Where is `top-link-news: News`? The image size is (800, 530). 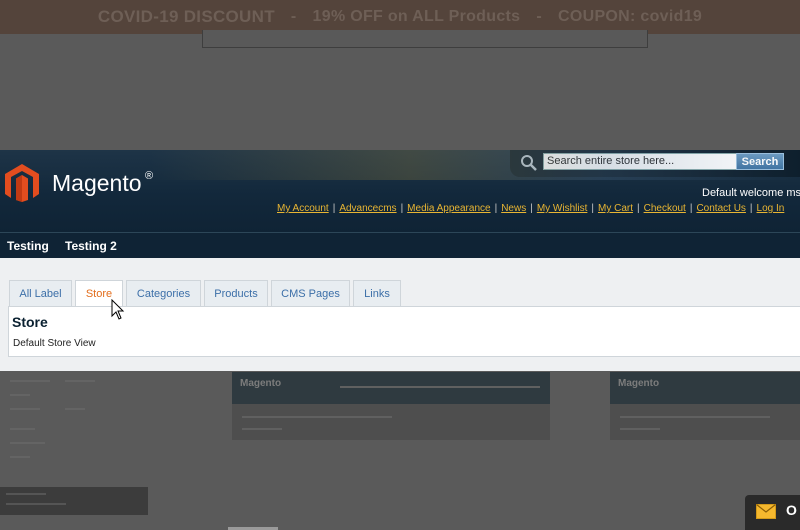
top-link-news: News is located at coordinates (513, 208).